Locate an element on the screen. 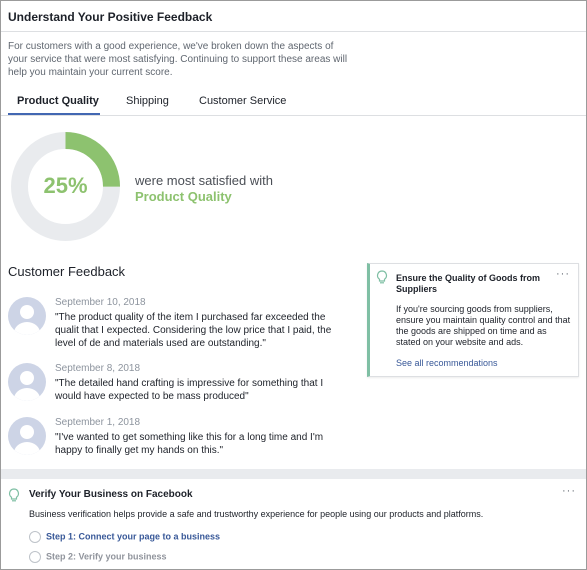 The height and width of the screenshot is (570, 587). satisfied-aspect: Product Quality is located at coordinates (183, 196).